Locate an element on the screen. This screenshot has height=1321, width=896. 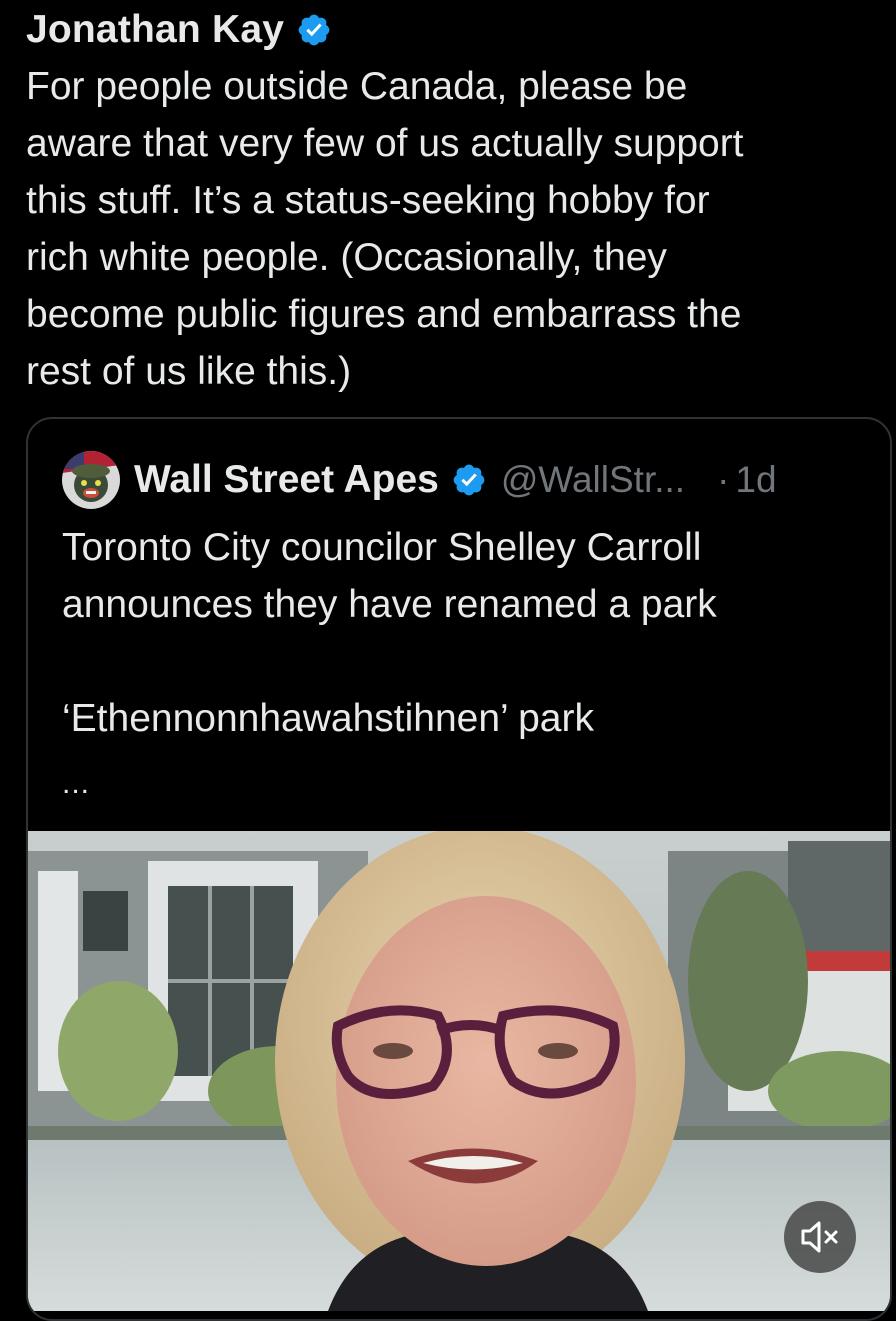
tweet-header: Jonathan Kay is located at coordinates (179, 30).